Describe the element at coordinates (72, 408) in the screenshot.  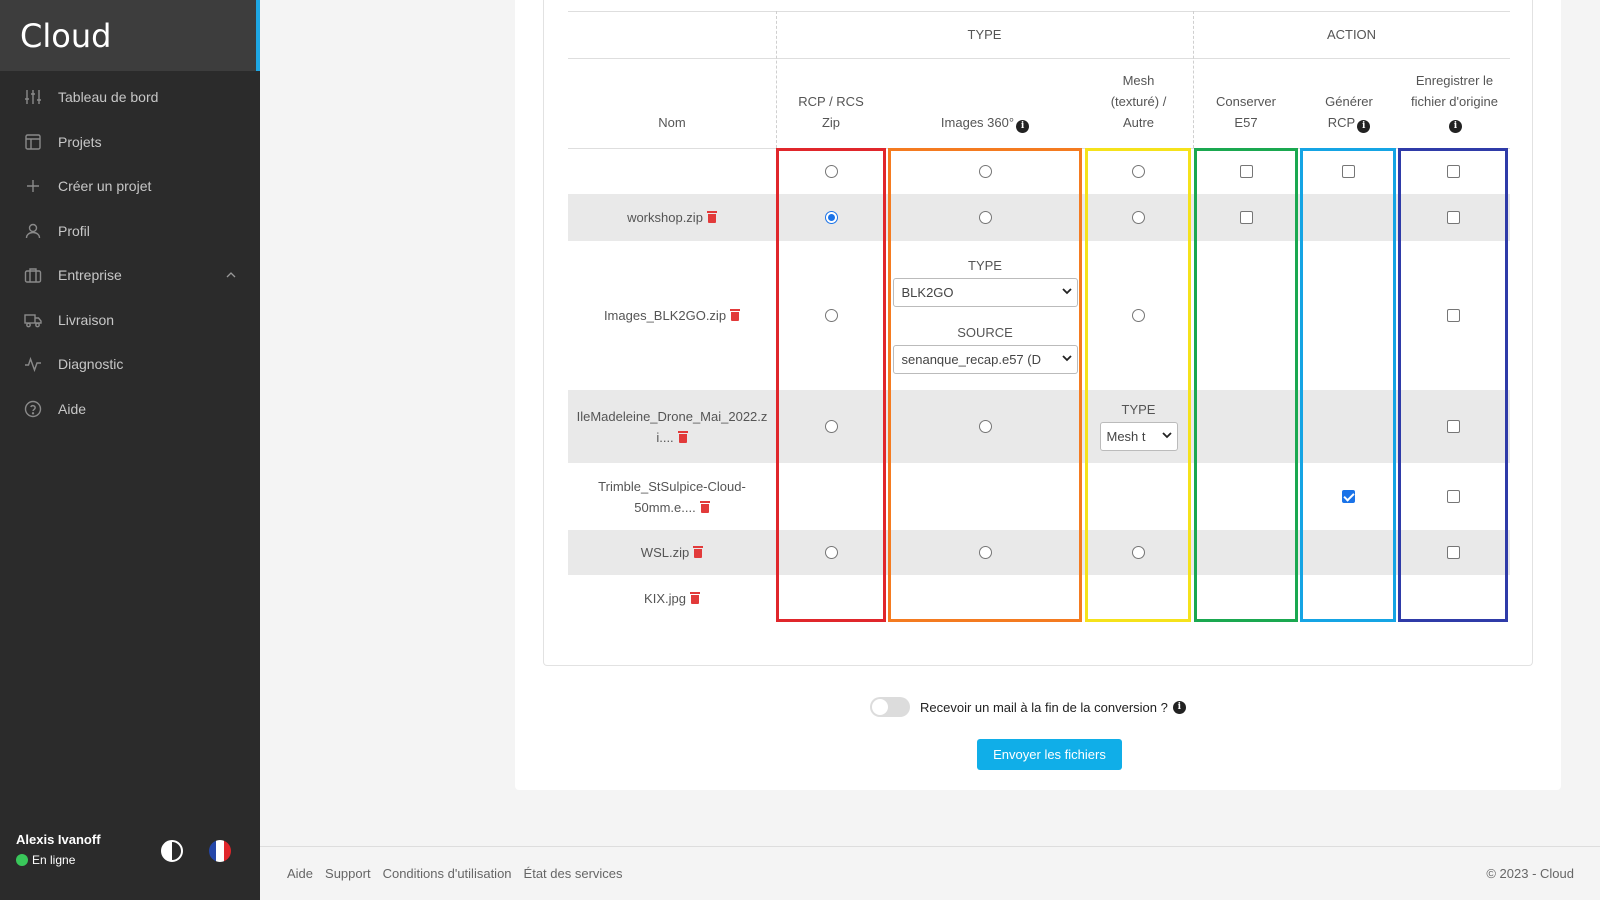
I see `sidebar-item-label: Aide` at that location.